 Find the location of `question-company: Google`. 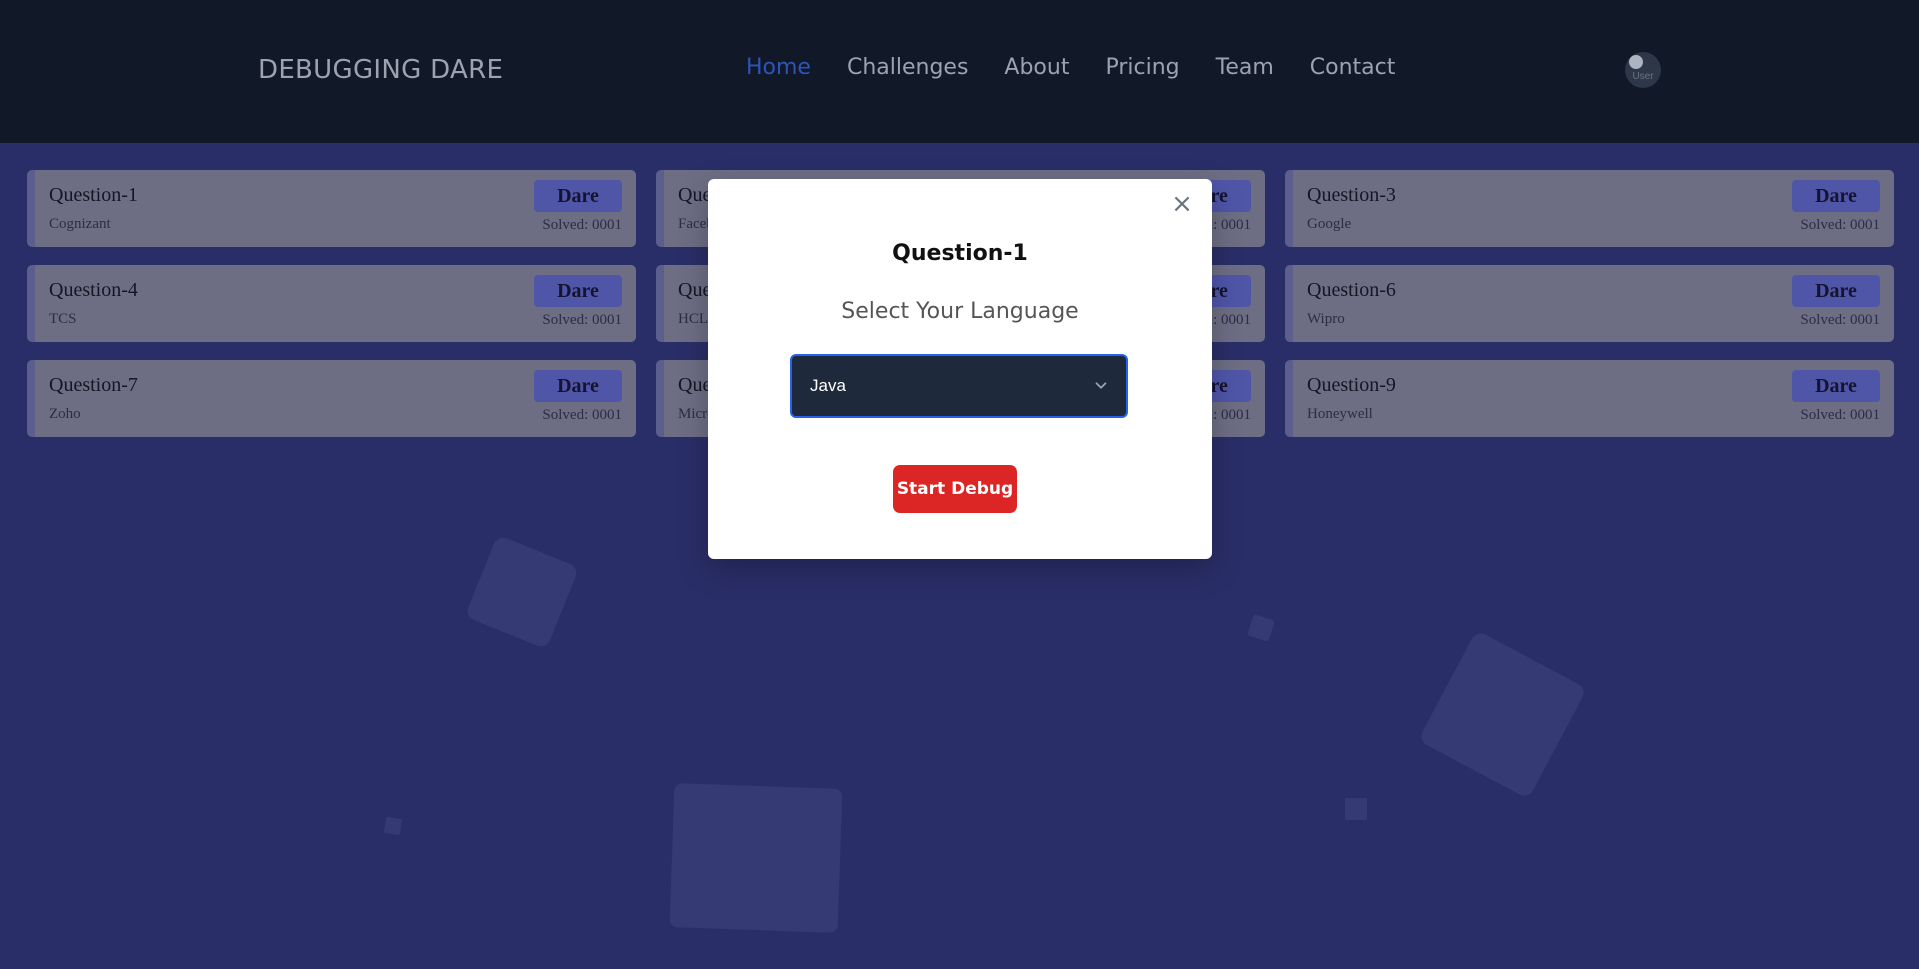

question-company: Google is located at coordinates (1329, 224).